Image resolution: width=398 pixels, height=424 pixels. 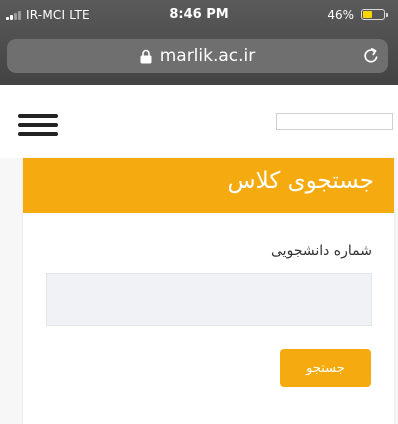 I want to click on address-bar: marlik.ac.ir, so click(x=197, y=56).